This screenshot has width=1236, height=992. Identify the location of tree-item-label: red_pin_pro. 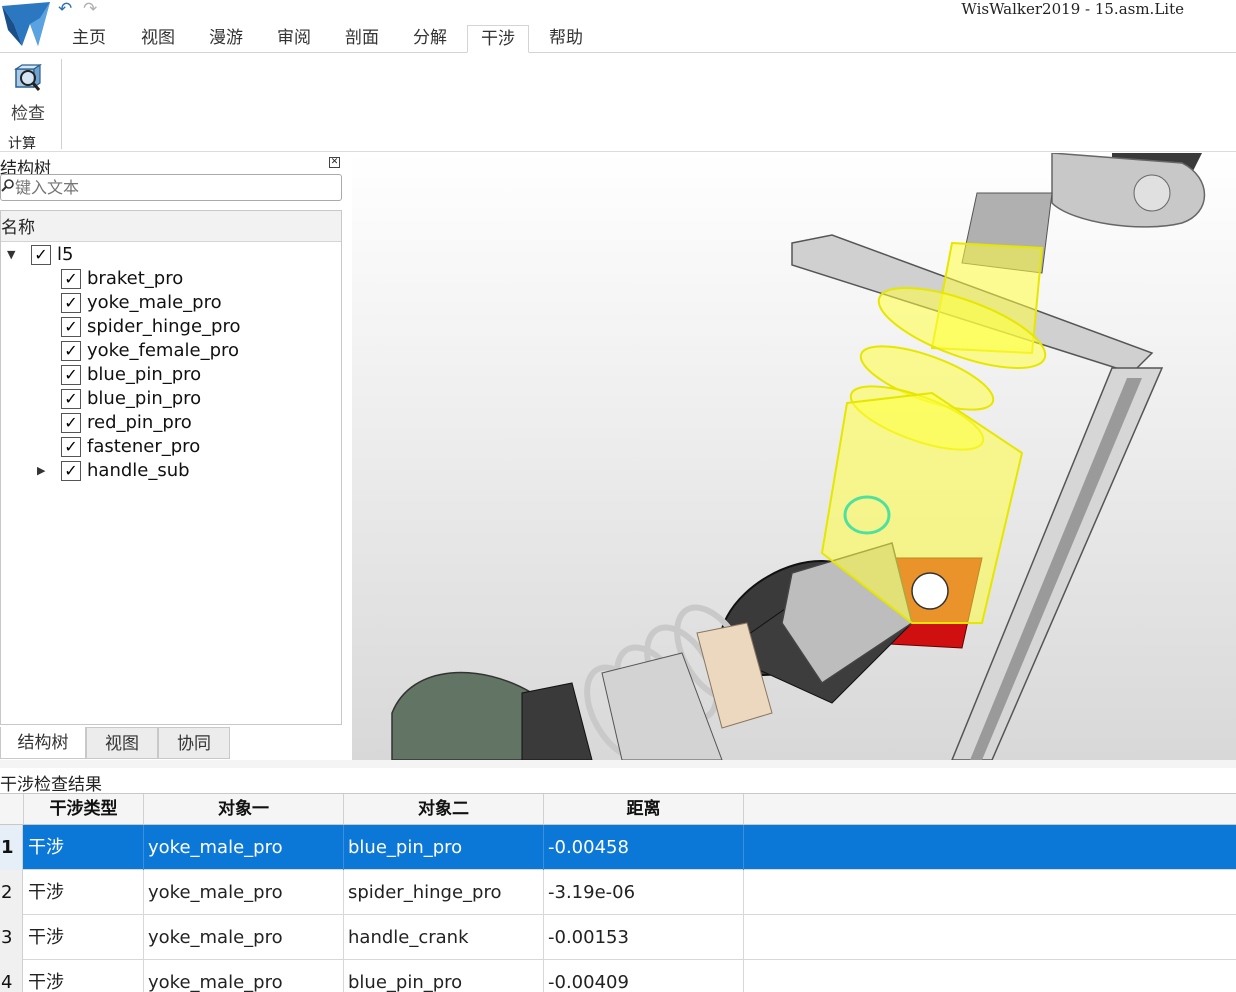
(139, 422).